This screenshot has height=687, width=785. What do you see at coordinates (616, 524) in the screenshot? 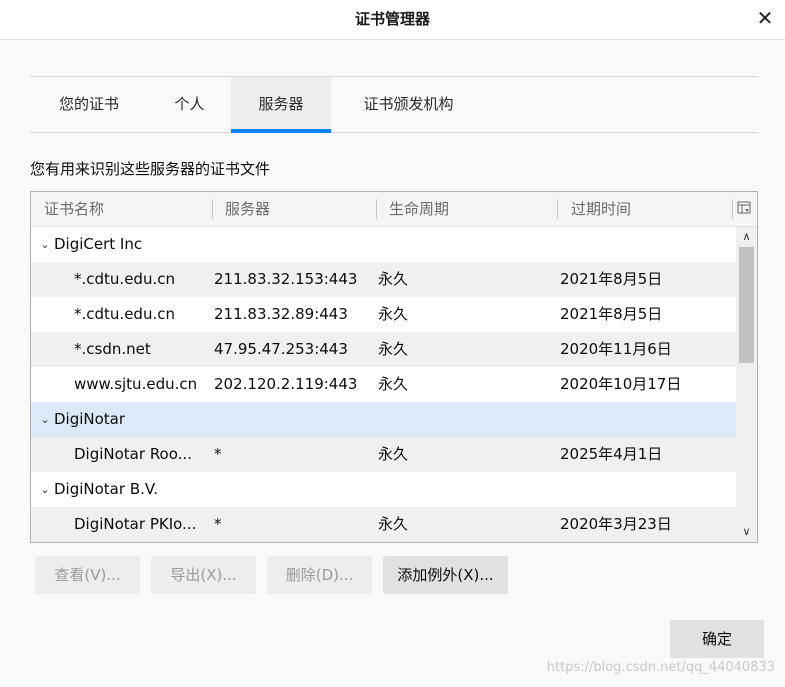
I see `cell-expires: 2020年3月23日` at bounding box center [616, 524].